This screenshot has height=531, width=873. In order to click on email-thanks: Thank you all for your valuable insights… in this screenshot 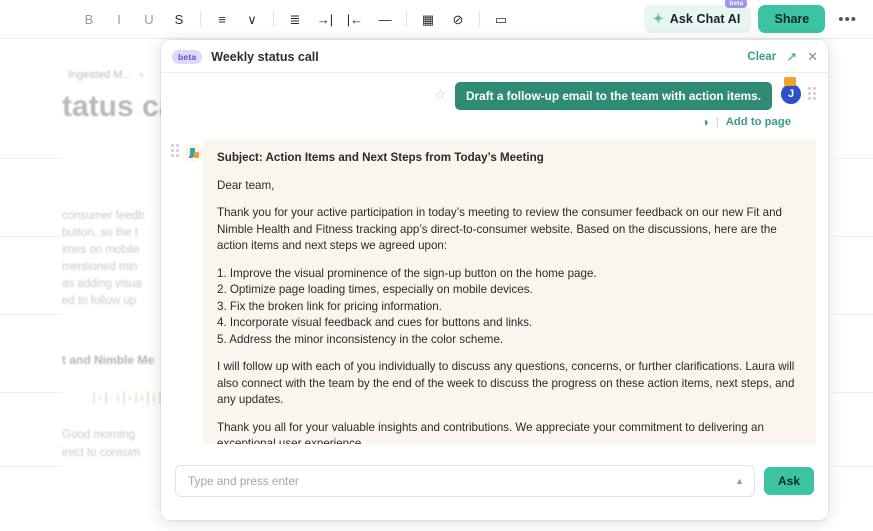, I will do `click(490, 432)`.